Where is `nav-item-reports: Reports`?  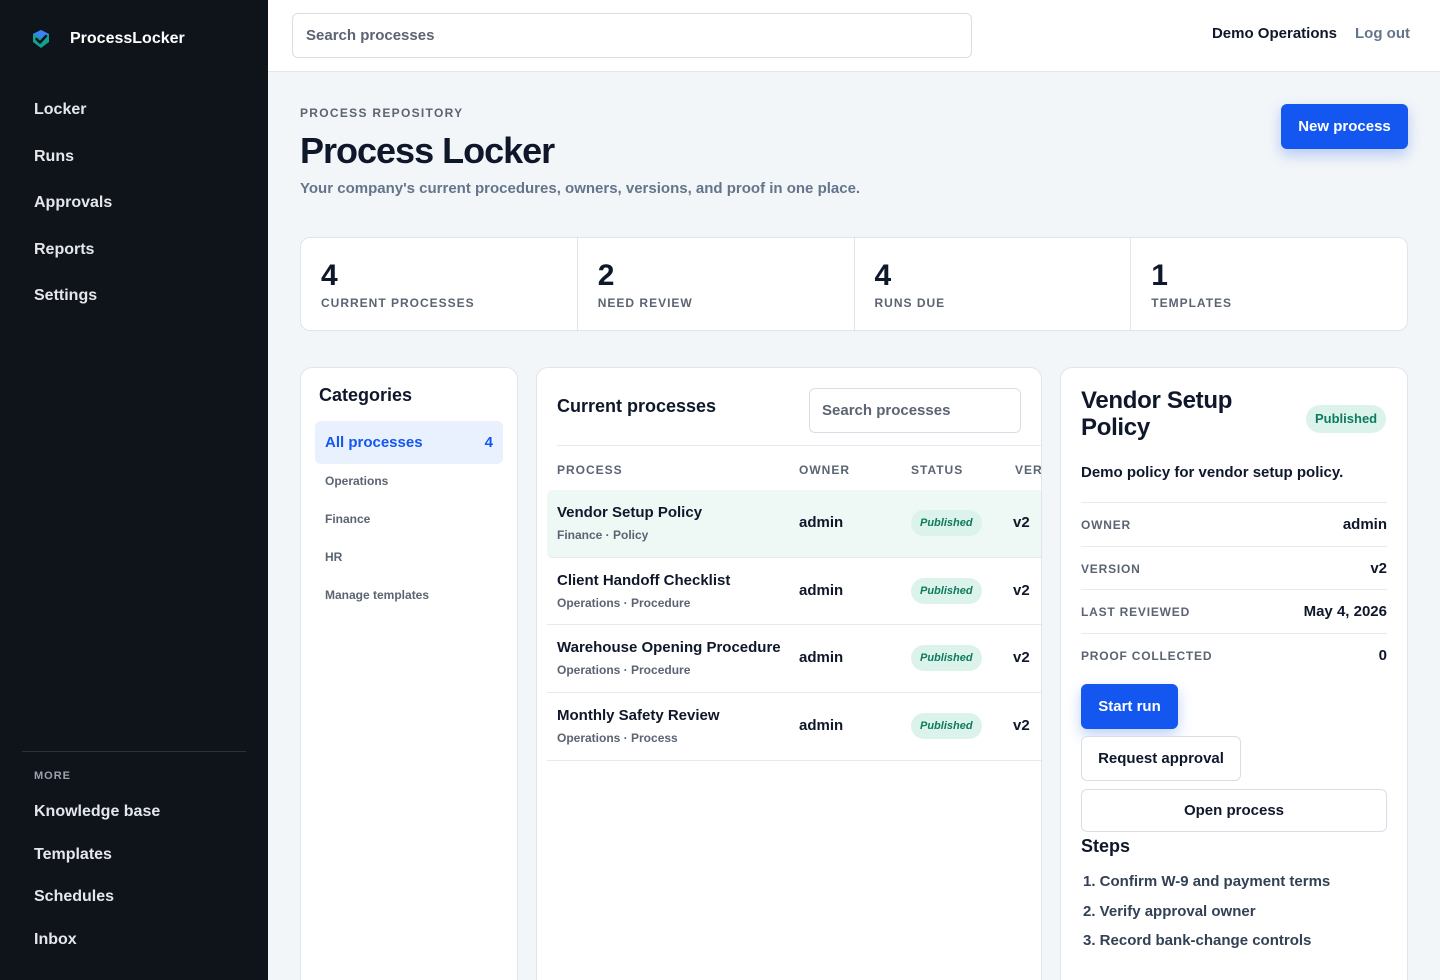
nav-item-reports: Reports is located at coordinates (73, 261).